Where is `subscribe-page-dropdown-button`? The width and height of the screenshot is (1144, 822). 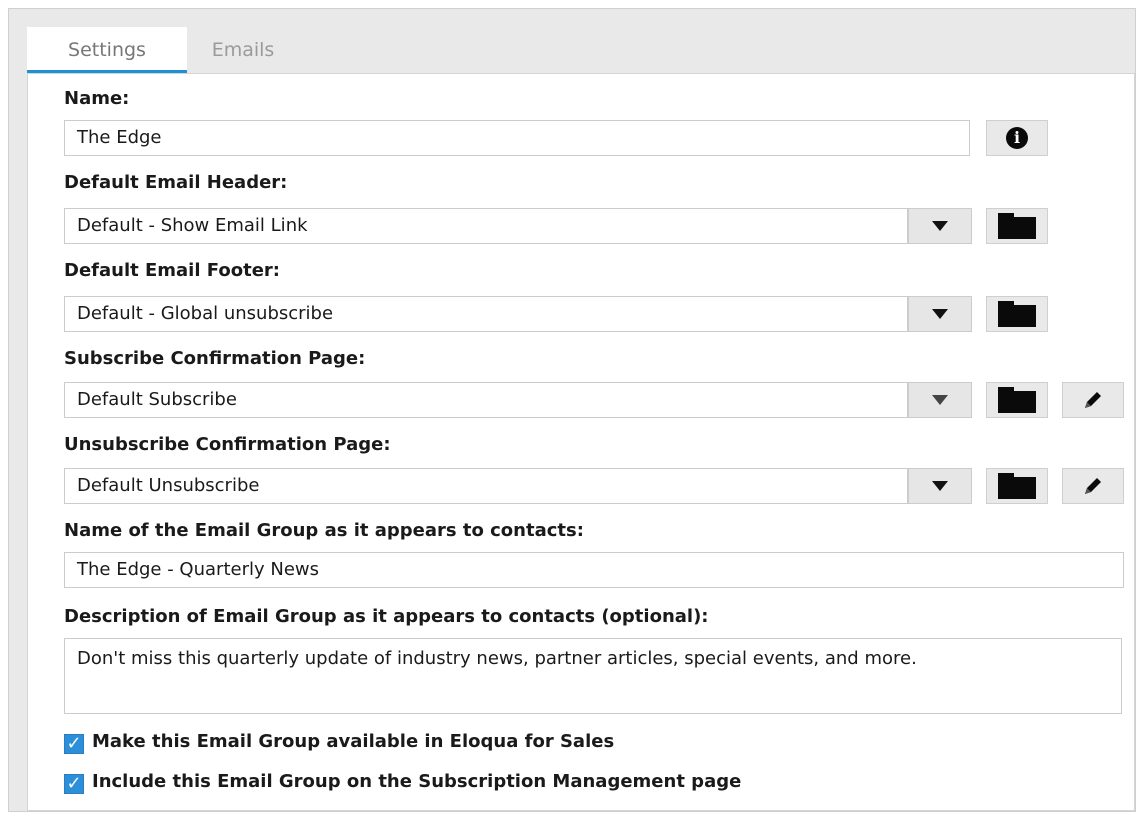 subscribe-page-dropdown-button is located at coordinates (940, 400).